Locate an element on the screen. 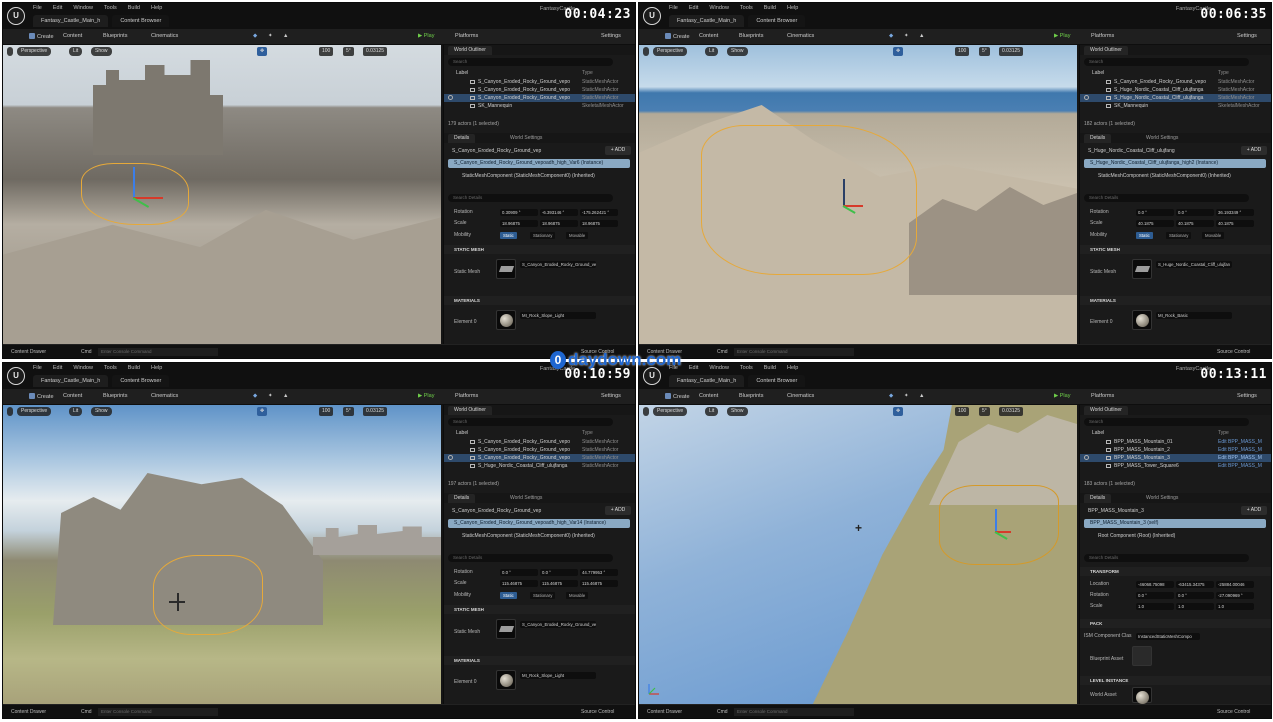 This screenshot has height=722, width=1273. foliage-mode-icon: ▲ is located at coordinates (921, 36).